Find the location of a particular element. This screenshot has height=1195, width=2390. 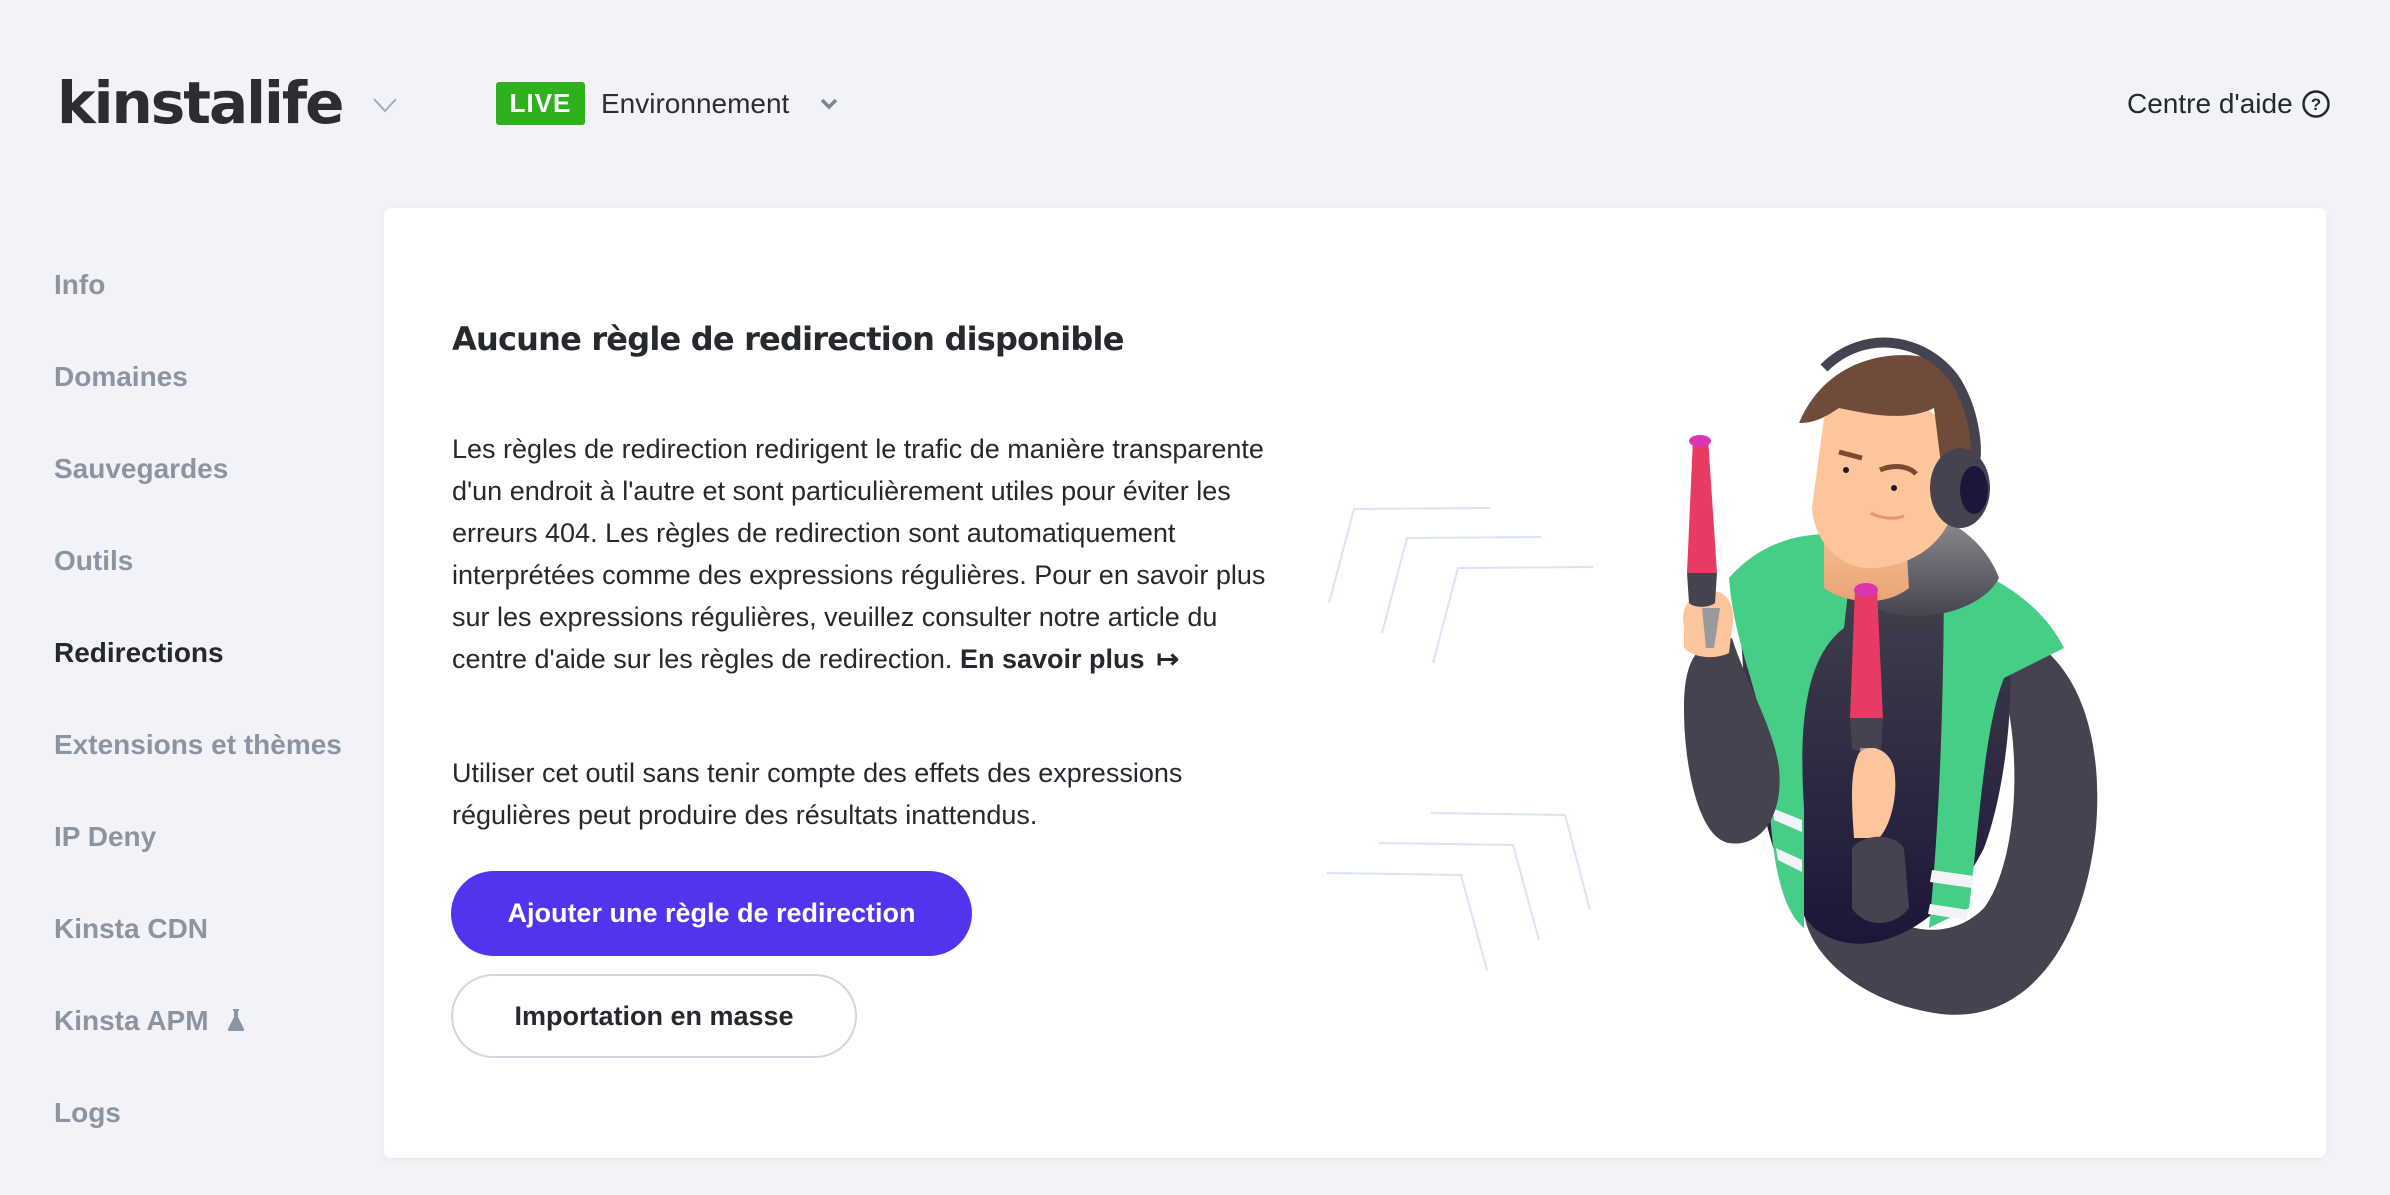

sidebar-item-kinsta-apm: Kinsta APM is located at coordinates (149, 1021).